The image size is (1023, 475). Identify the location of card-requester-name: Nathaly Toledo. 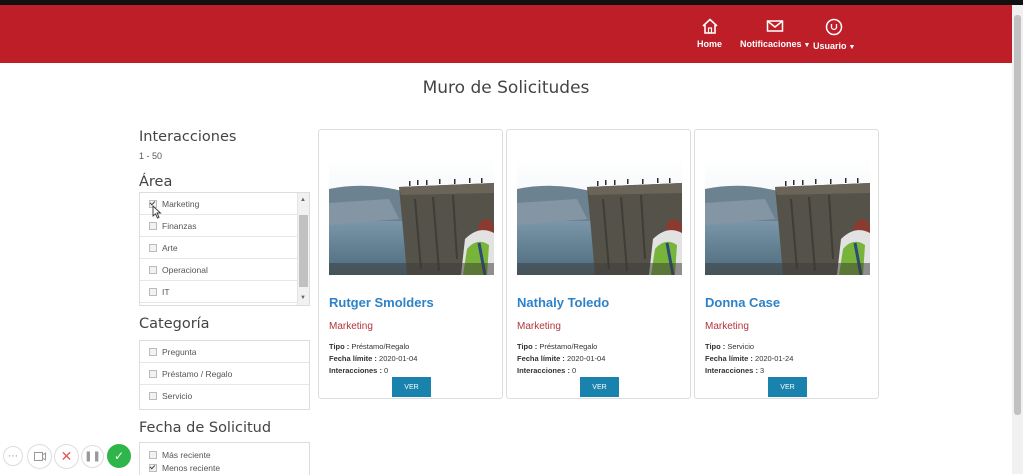
(563, 302).